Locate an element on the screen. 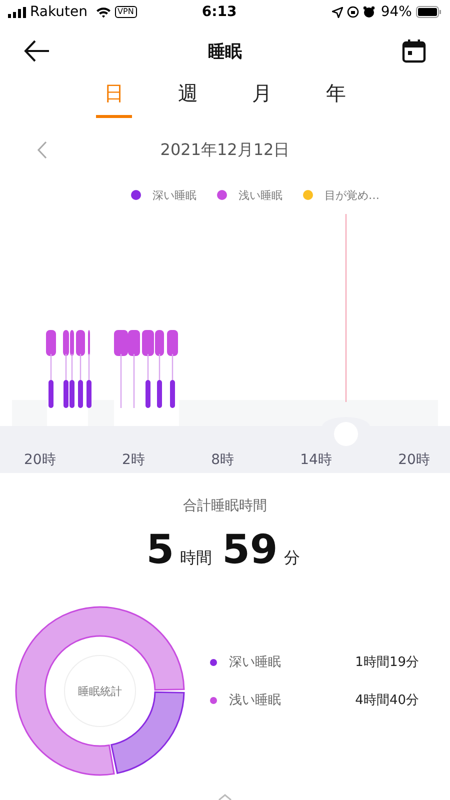 Image resolution: width=450 pixels, height=800 pixels. page-title: 睡眠 is located at coordinates (225, 51).